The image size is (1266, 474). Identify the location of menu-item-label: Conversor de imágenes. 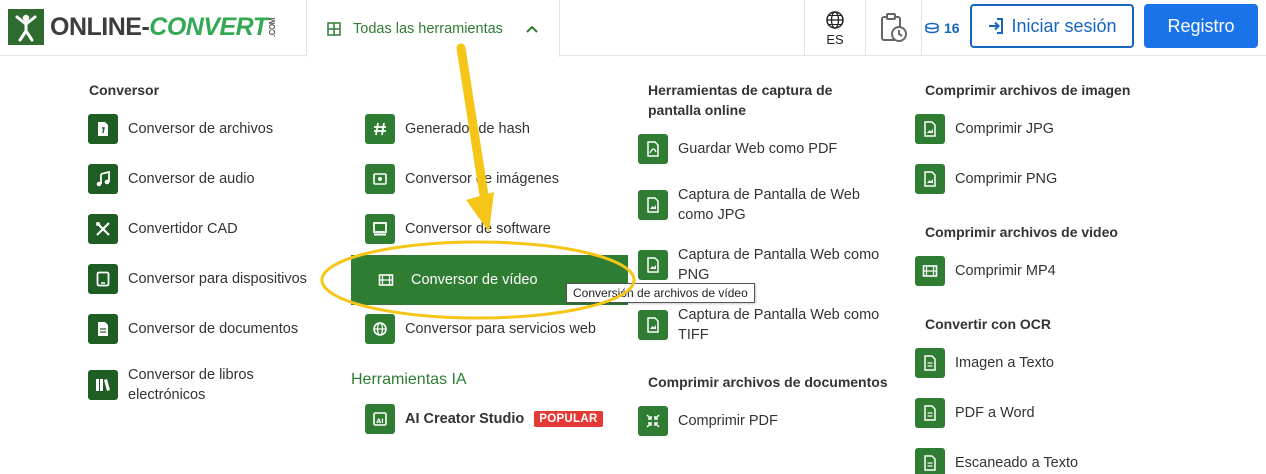
(482, 179).